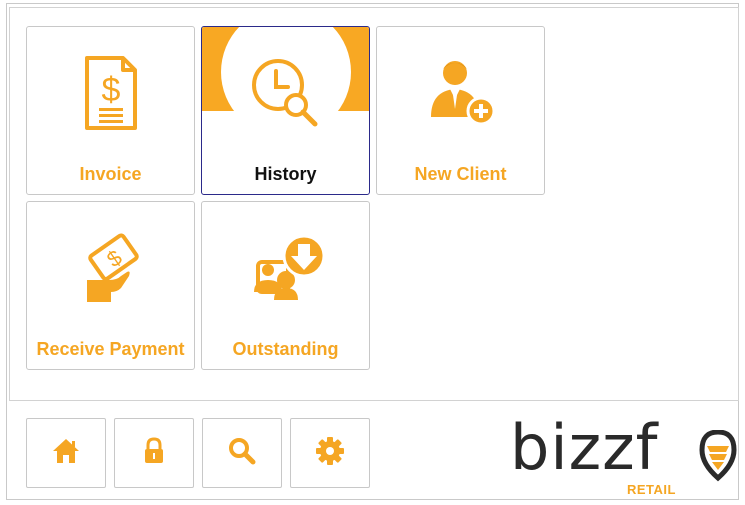 The image size is (745, 505). What do you see at coordinates (651, 489) in the screenshot?
I see `logo-subtitle: RETAIL` at bounding box center [651, 489].